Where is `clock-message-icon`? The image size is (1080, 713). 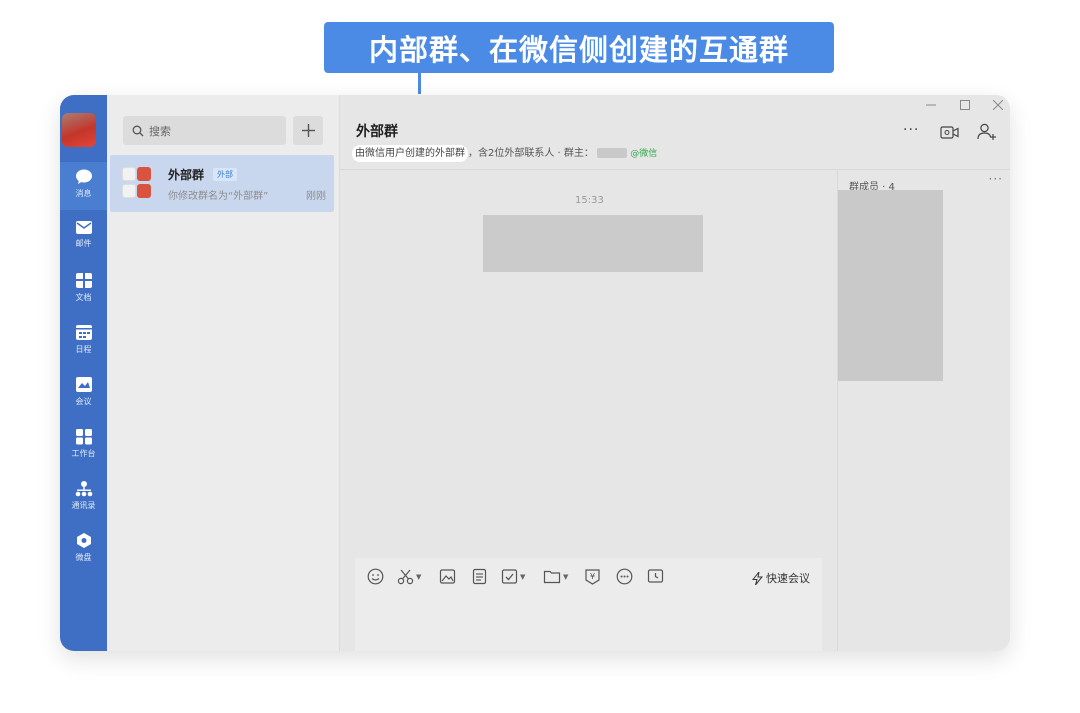
clock-message-icon is located at coordinates (655, 576).